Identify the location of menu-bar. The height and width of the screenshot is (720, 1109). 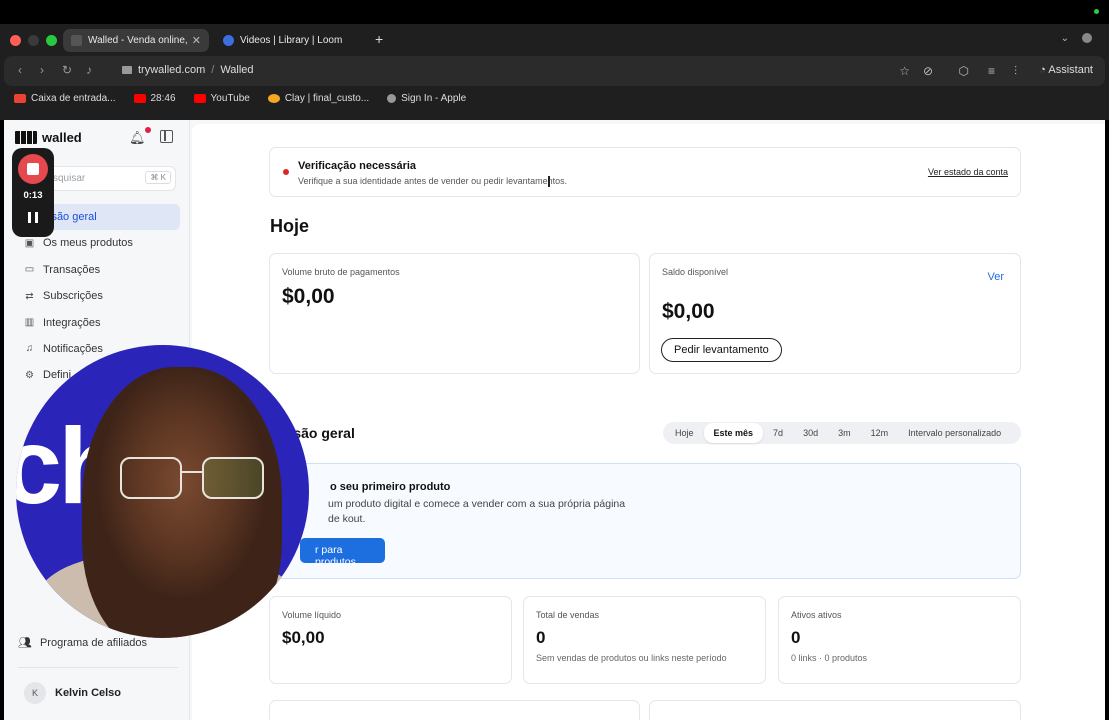
(554, 12).